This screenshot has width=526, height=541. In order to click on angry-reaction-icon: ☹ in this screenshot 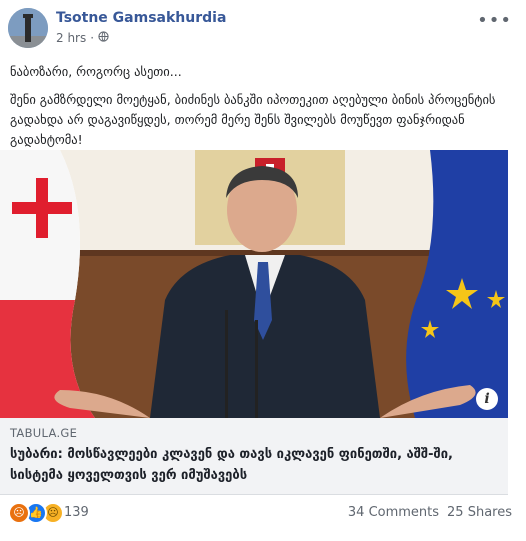, I will do `click(19, 513)`.